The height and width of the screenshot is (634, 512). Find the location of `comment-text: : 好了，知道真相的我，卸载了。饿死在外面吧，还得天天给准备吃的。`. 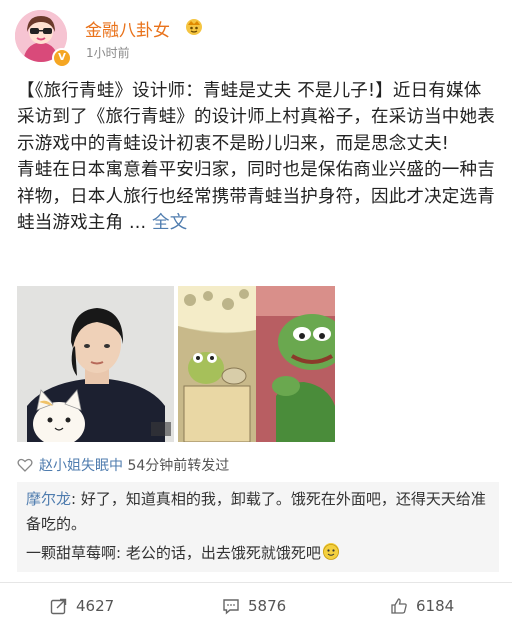

comment-text: : 好了，知道真相的我，卸载了。饿死在外面吧，还得天天给准备吃的。 is located at coordinates (256, 511).